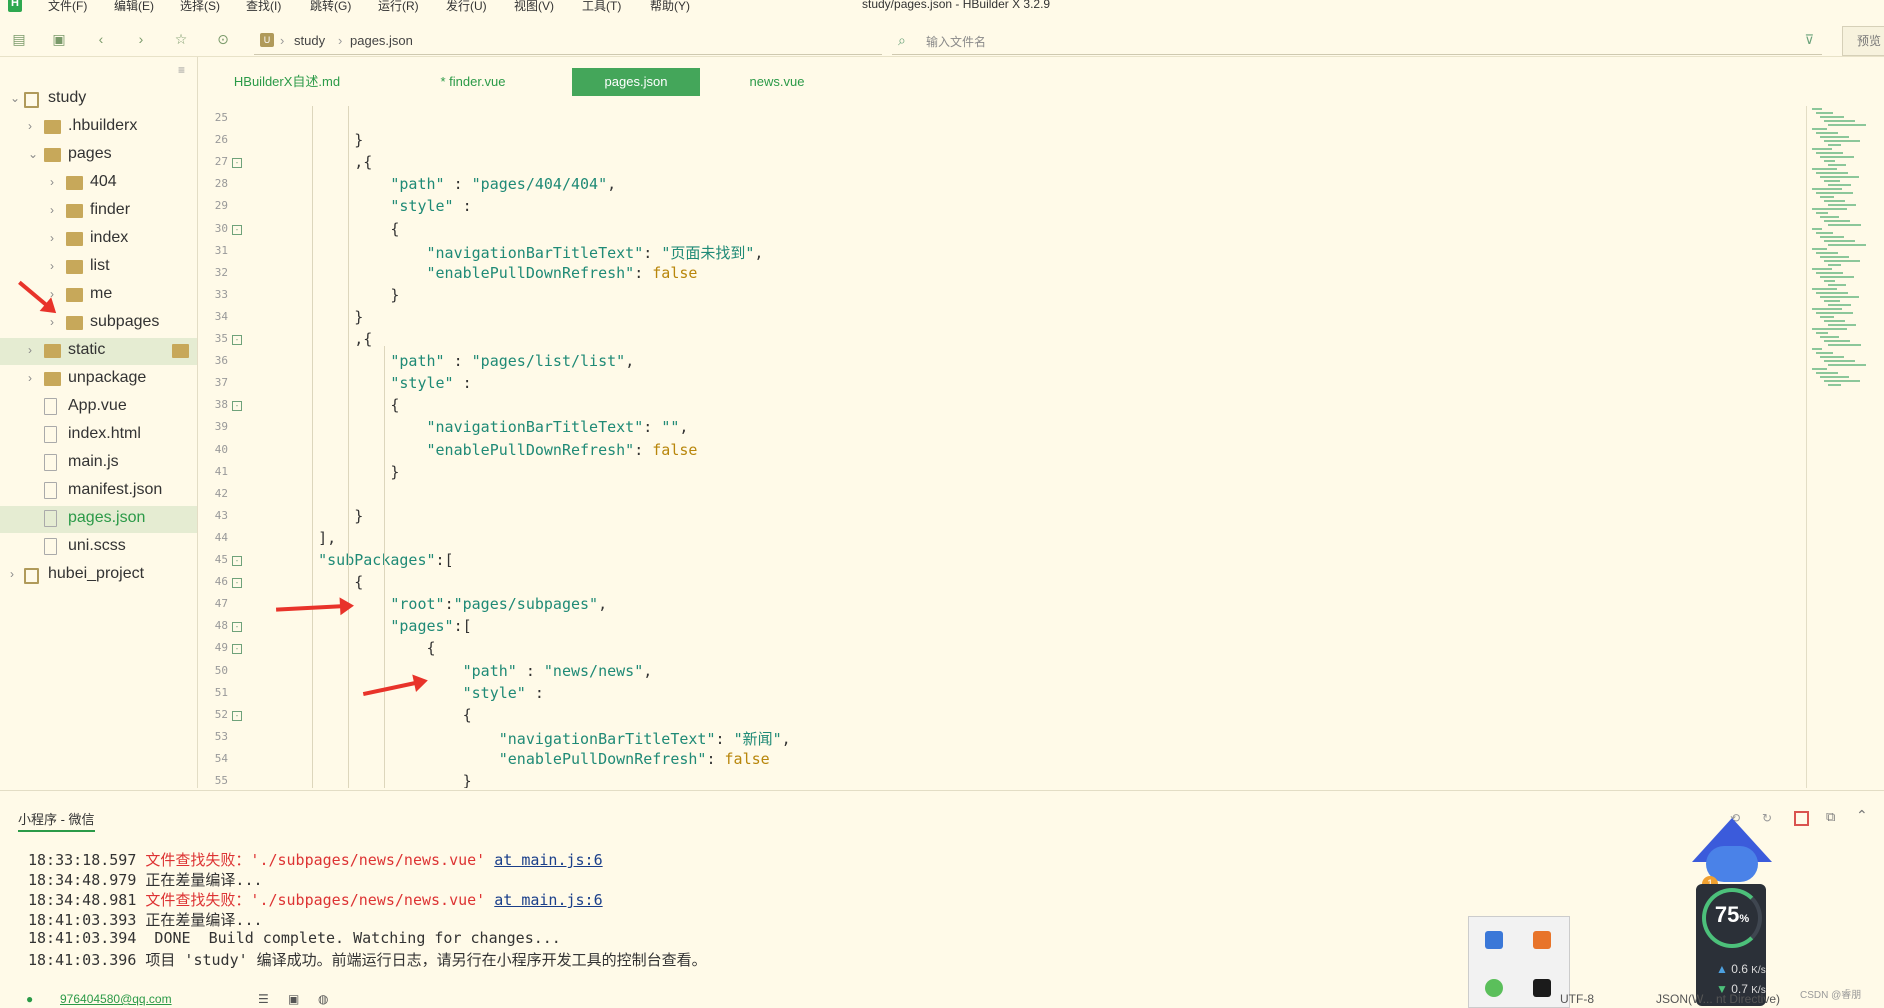  I want to click on encoding-label: UTF-8, so click(1577, 999).